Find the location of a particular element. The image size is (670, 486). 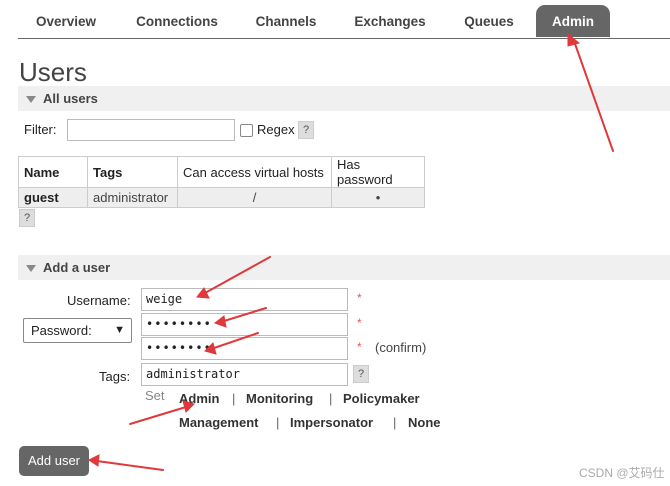

tab-admin: Admin is located at coordinates (573, 21).